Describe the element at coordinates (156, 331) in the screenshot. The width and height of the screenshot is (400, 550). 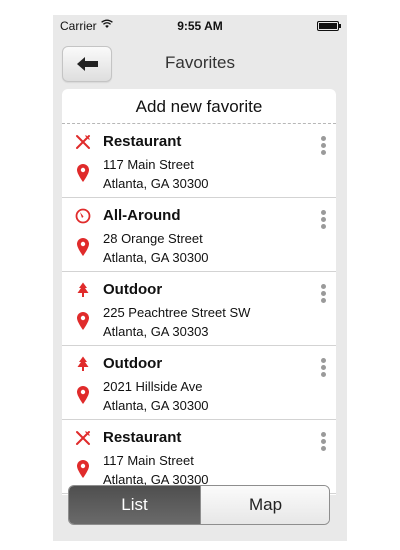
I see `favorite-city: Atlanta, GA 30303` at that location.